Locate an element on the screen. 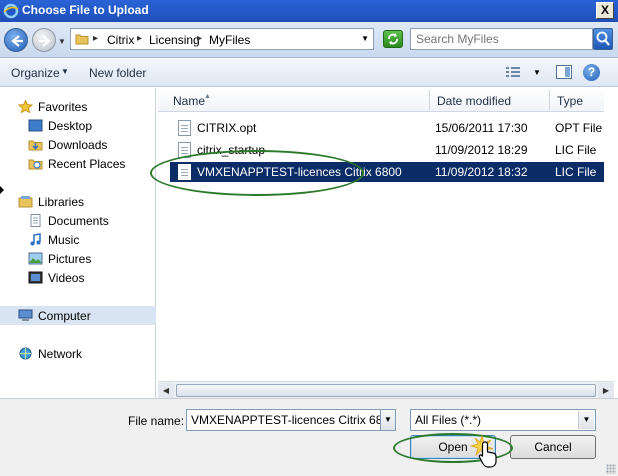  downloads-icon is located at coordinates (35, 145).